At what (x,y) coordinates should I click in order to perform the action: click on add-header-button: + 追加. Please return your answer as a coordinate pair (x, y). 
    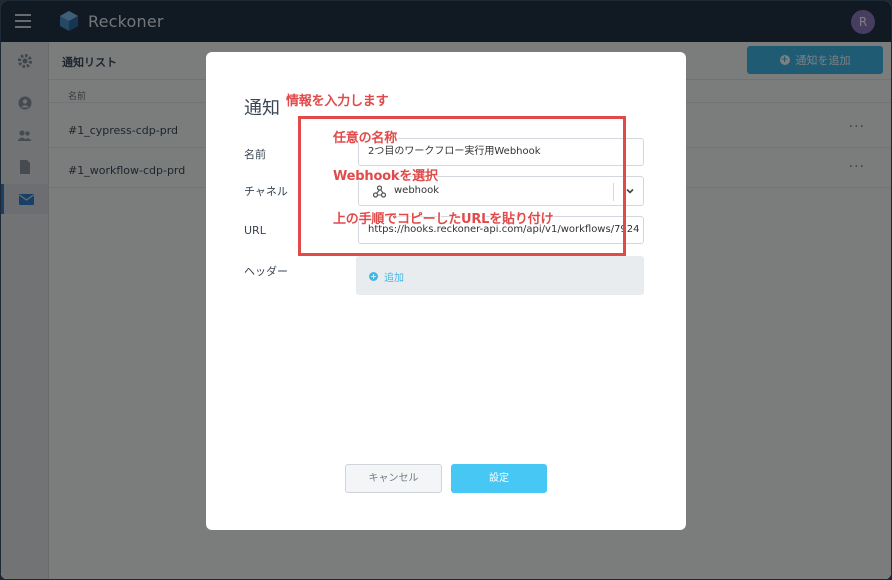
    Looking at the image, I should click on (386, 276).